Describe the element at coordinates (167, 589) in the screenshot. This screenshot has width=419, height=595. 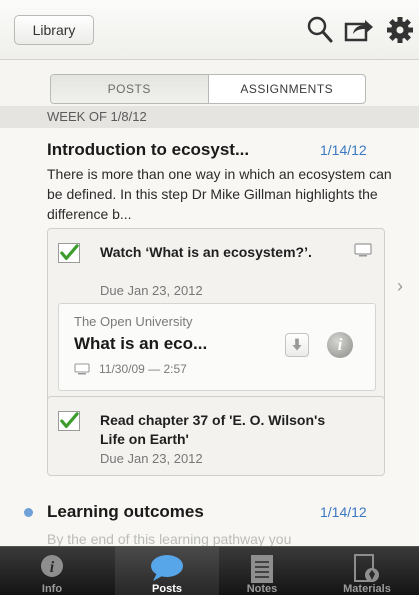
I see `tab-label: Posts` at that location.